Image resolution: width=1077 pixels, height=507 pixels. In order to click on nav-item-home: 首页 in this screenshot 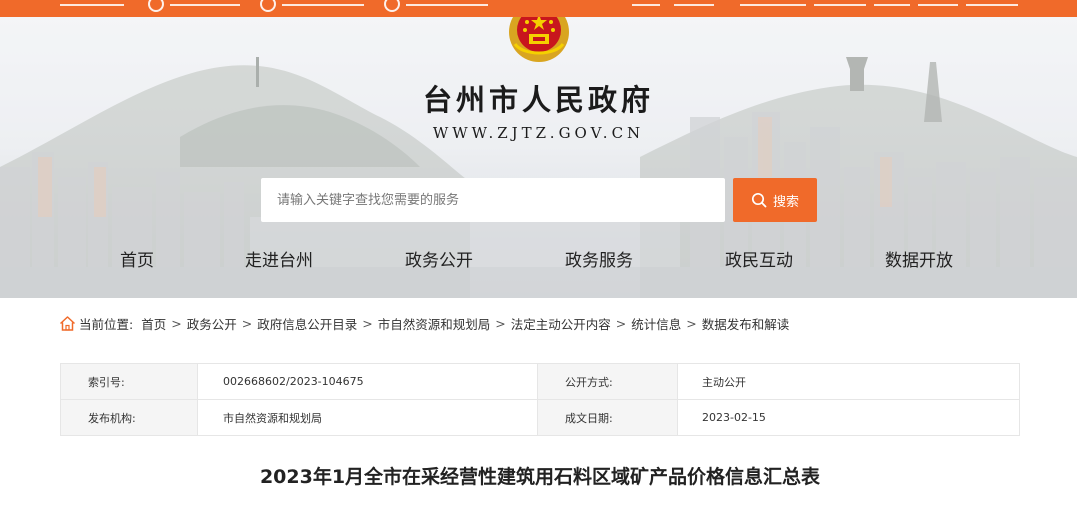, I will do `click(137, 261)`.